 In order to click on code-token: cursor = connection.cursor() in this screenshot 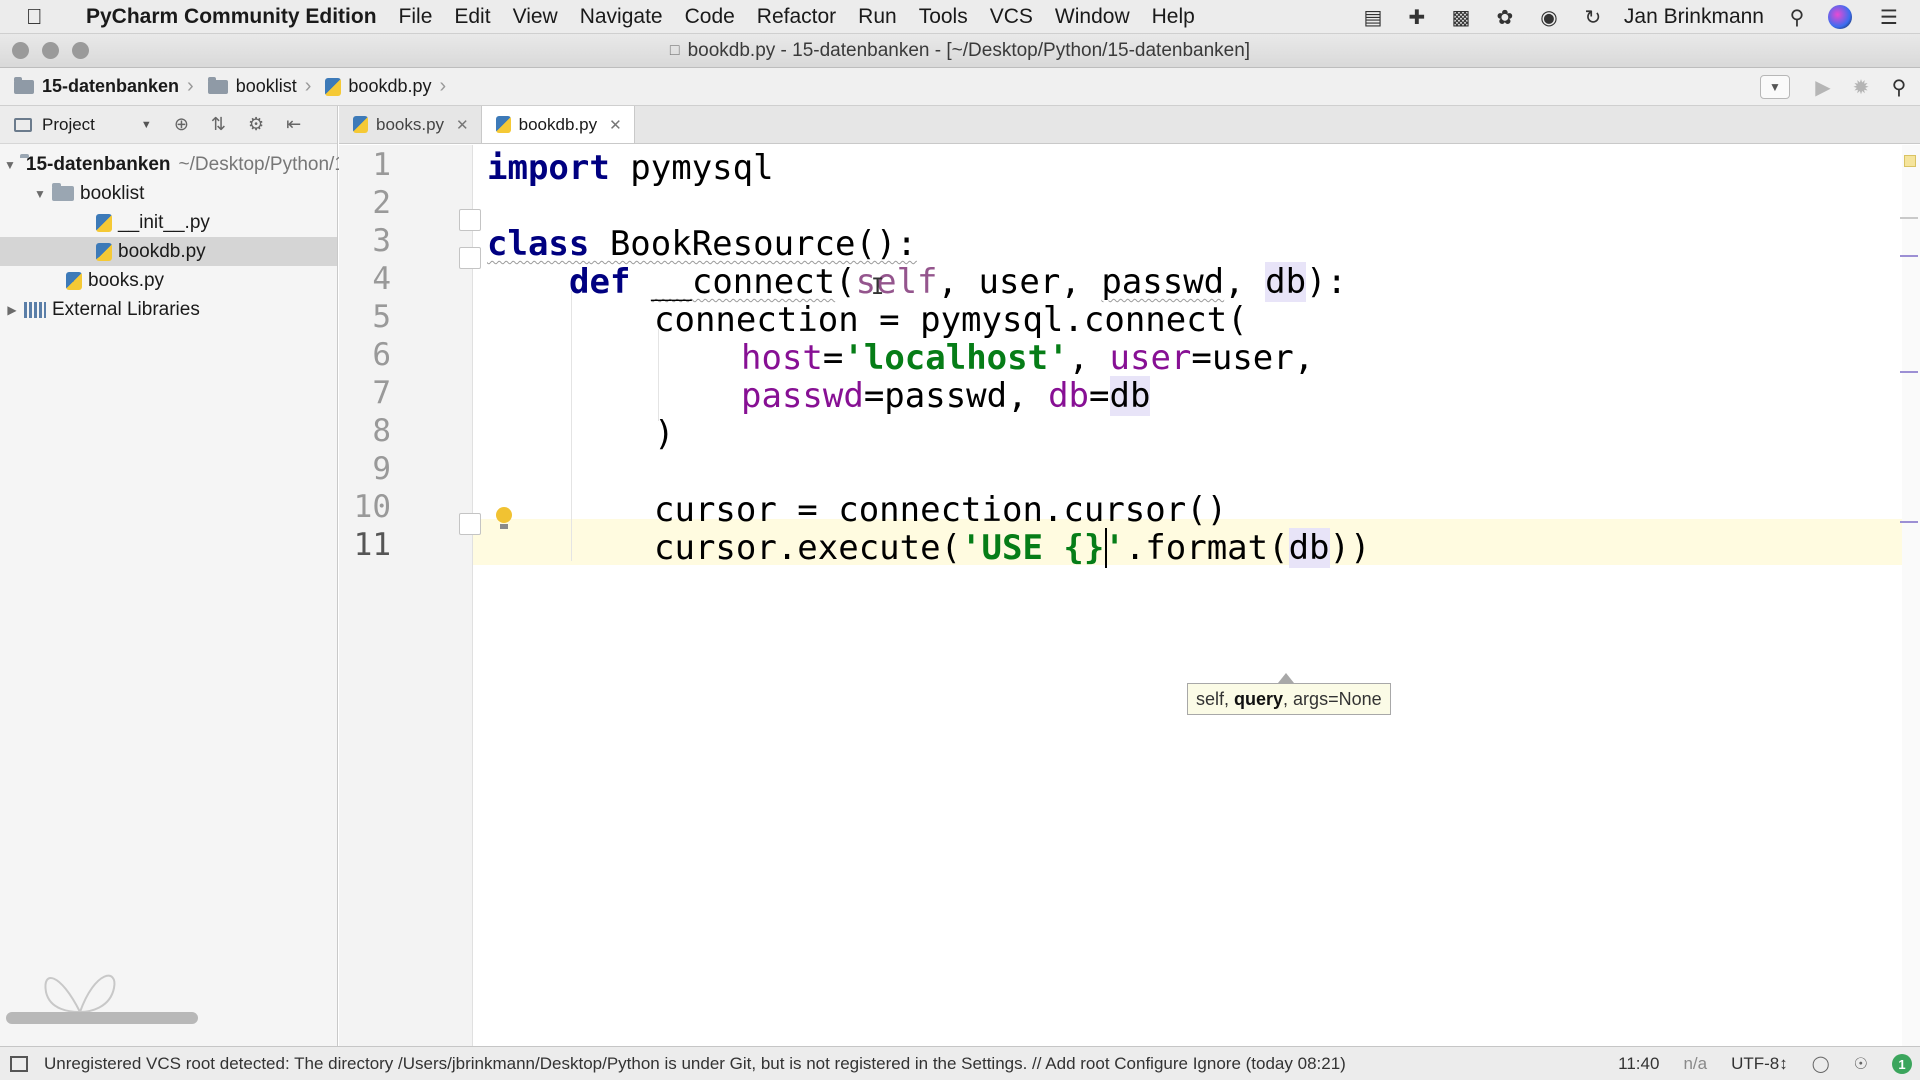, I will do `click(941, 510)`.